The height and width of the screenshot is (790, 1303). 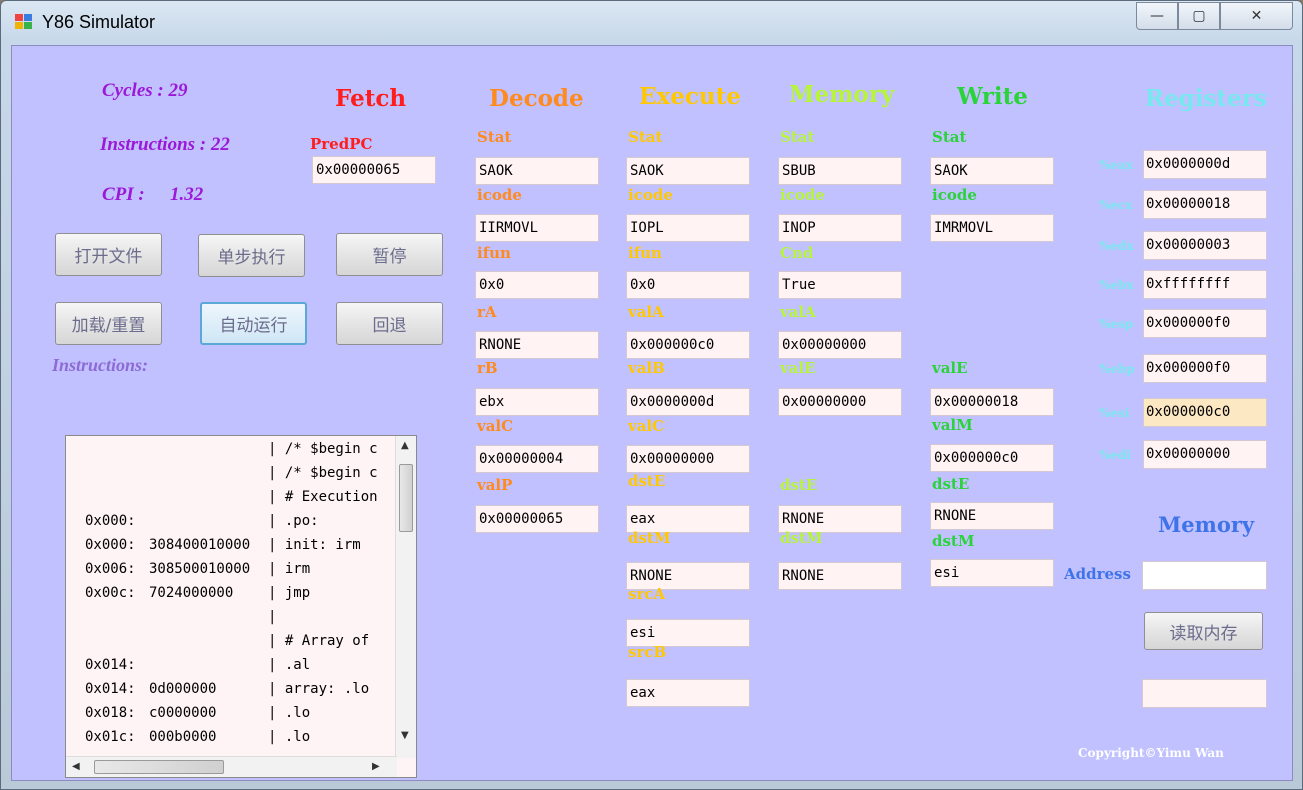 I want to click on scroll-up-icon: ▲, so click(x=405, y=445).